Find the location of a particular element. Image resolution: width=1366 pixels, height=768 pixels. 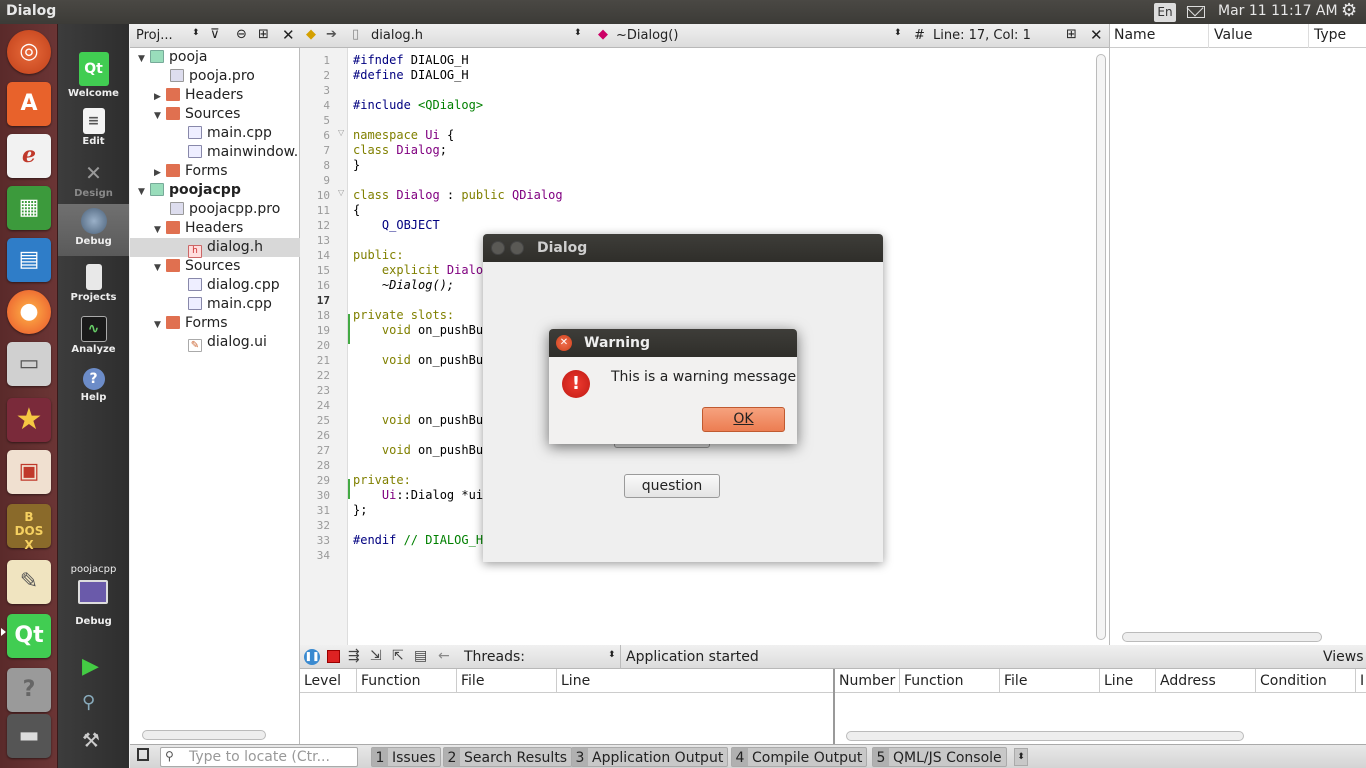

tree-item-mainwindow: mainwindow. is located at coordinates (243, 152).